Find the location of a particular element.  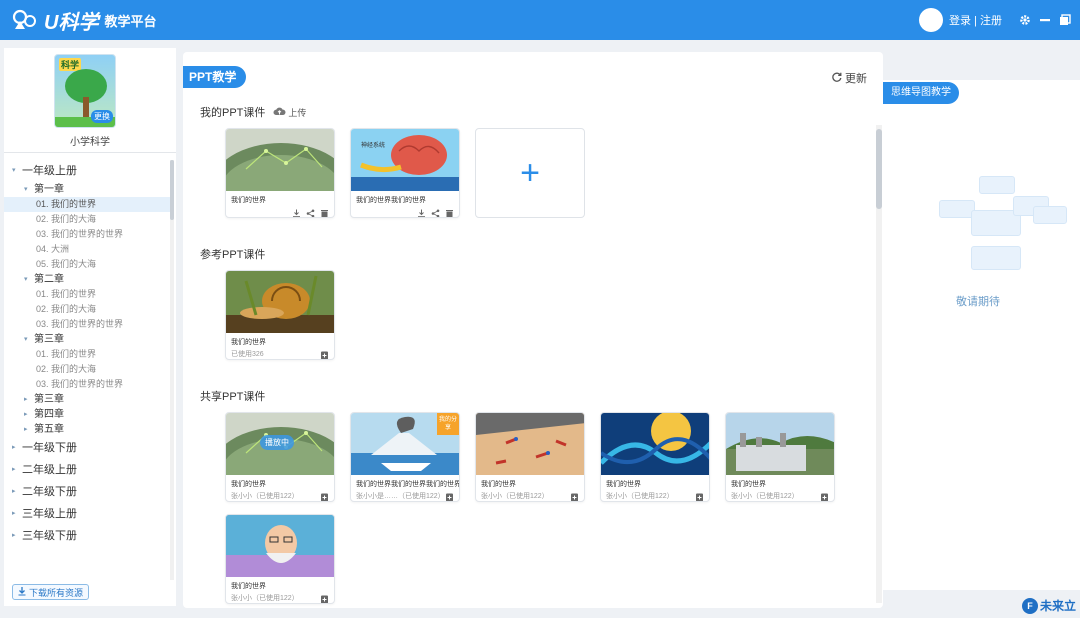

download-all-button: 下载所有资源 is located at coordinates (51, 592).